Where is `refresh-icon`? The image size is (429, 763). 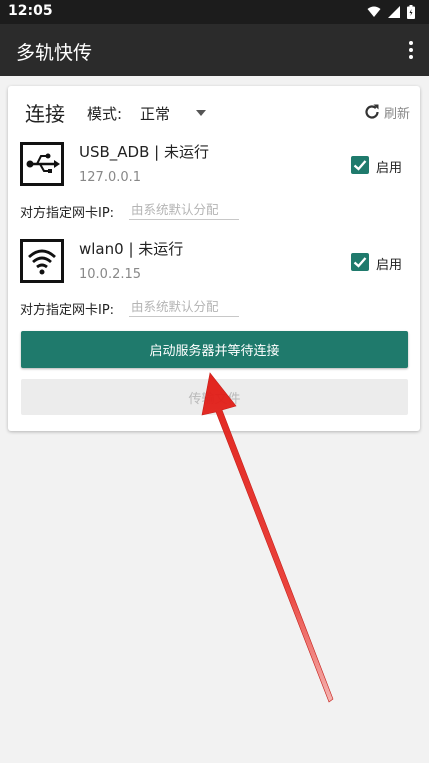
refresh-icon is located at coordinates (372, 111).